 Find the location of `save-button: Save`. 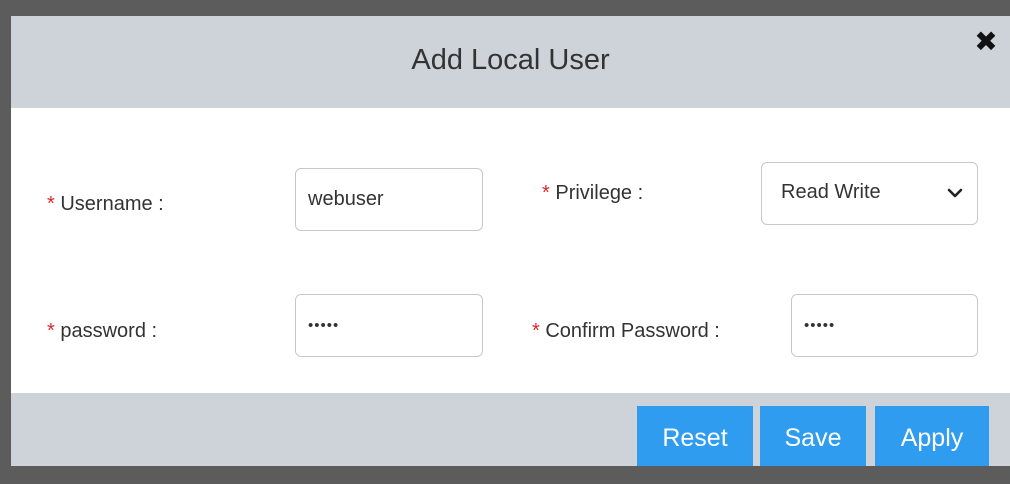

save-button: Save is located at coordinates (813, 436).